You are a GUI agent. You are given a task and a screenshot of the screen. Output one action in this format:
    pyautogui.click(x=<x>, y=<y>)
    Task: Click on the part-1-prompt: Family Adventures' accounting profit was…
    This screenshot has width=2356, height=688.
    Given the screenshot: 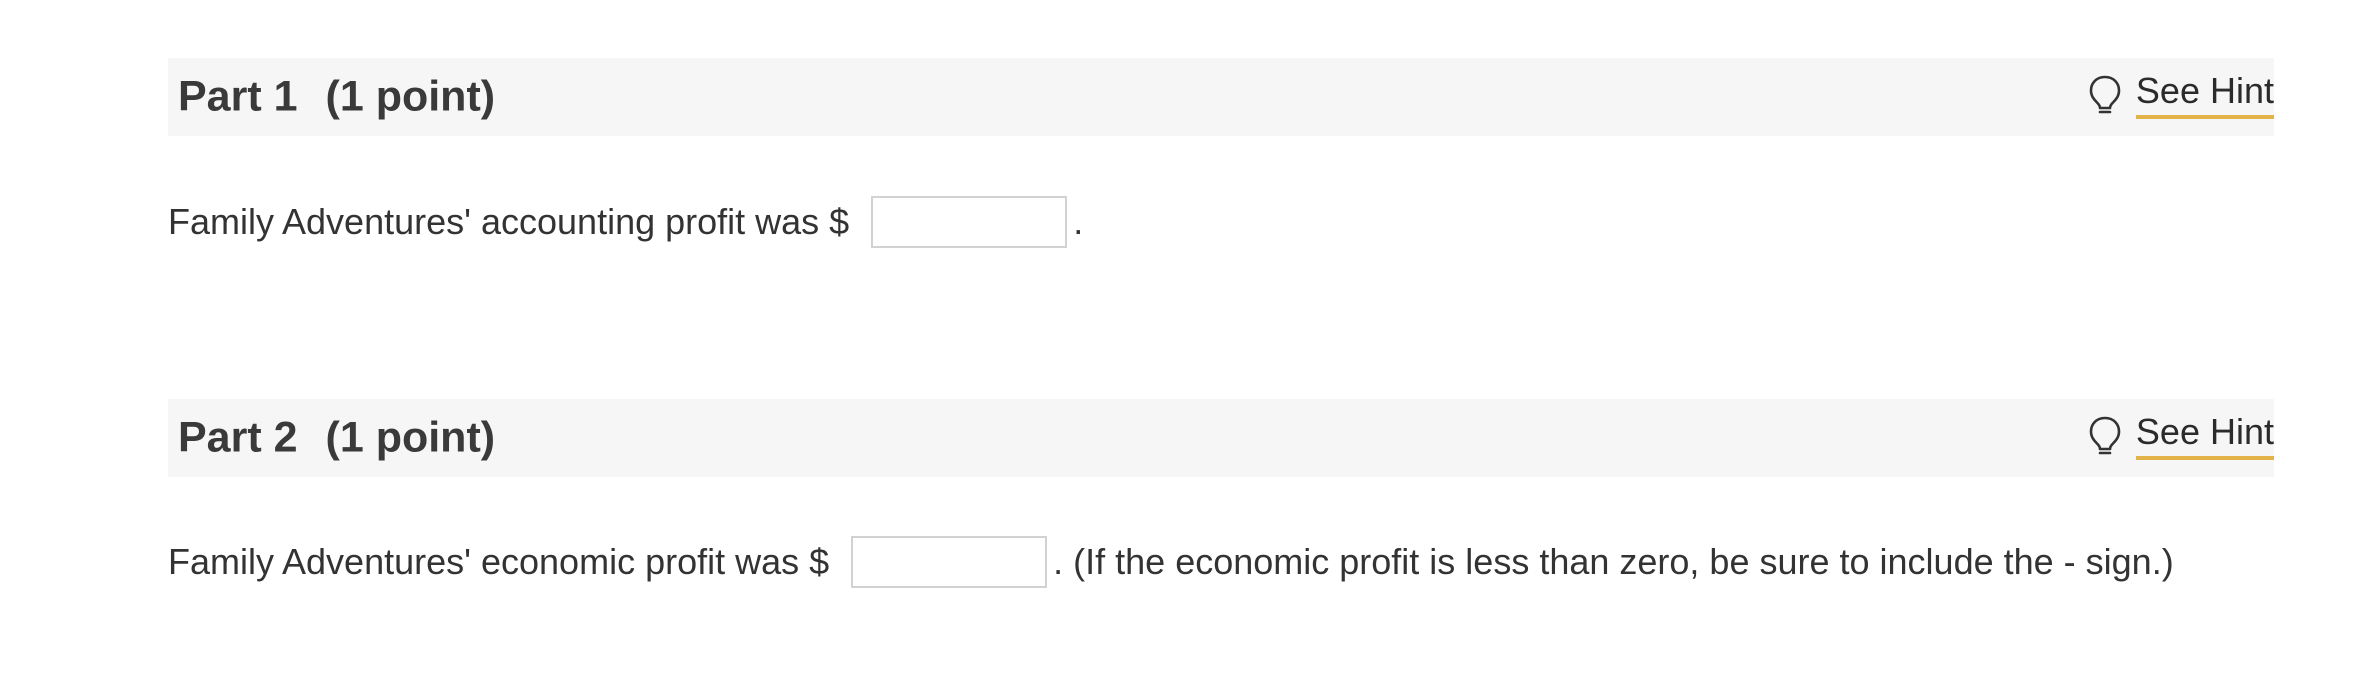 What is the action you would take?
    pyautogui.click(x=509, y=221)
    